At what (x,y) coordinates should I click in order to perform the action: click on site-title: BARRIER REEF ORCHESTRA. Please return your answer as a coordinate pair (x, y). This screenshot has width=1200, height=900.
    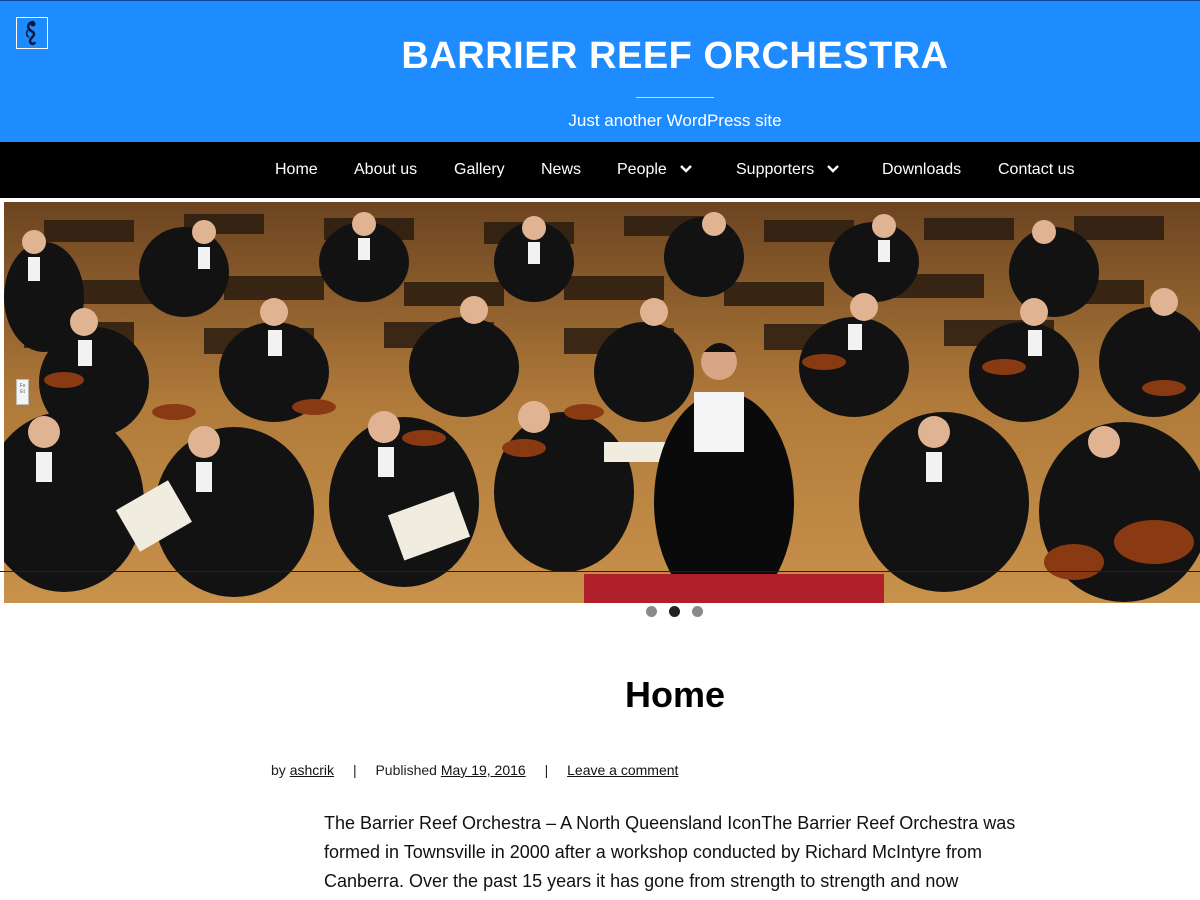
    Looking at the image, I should click on (675, 56).